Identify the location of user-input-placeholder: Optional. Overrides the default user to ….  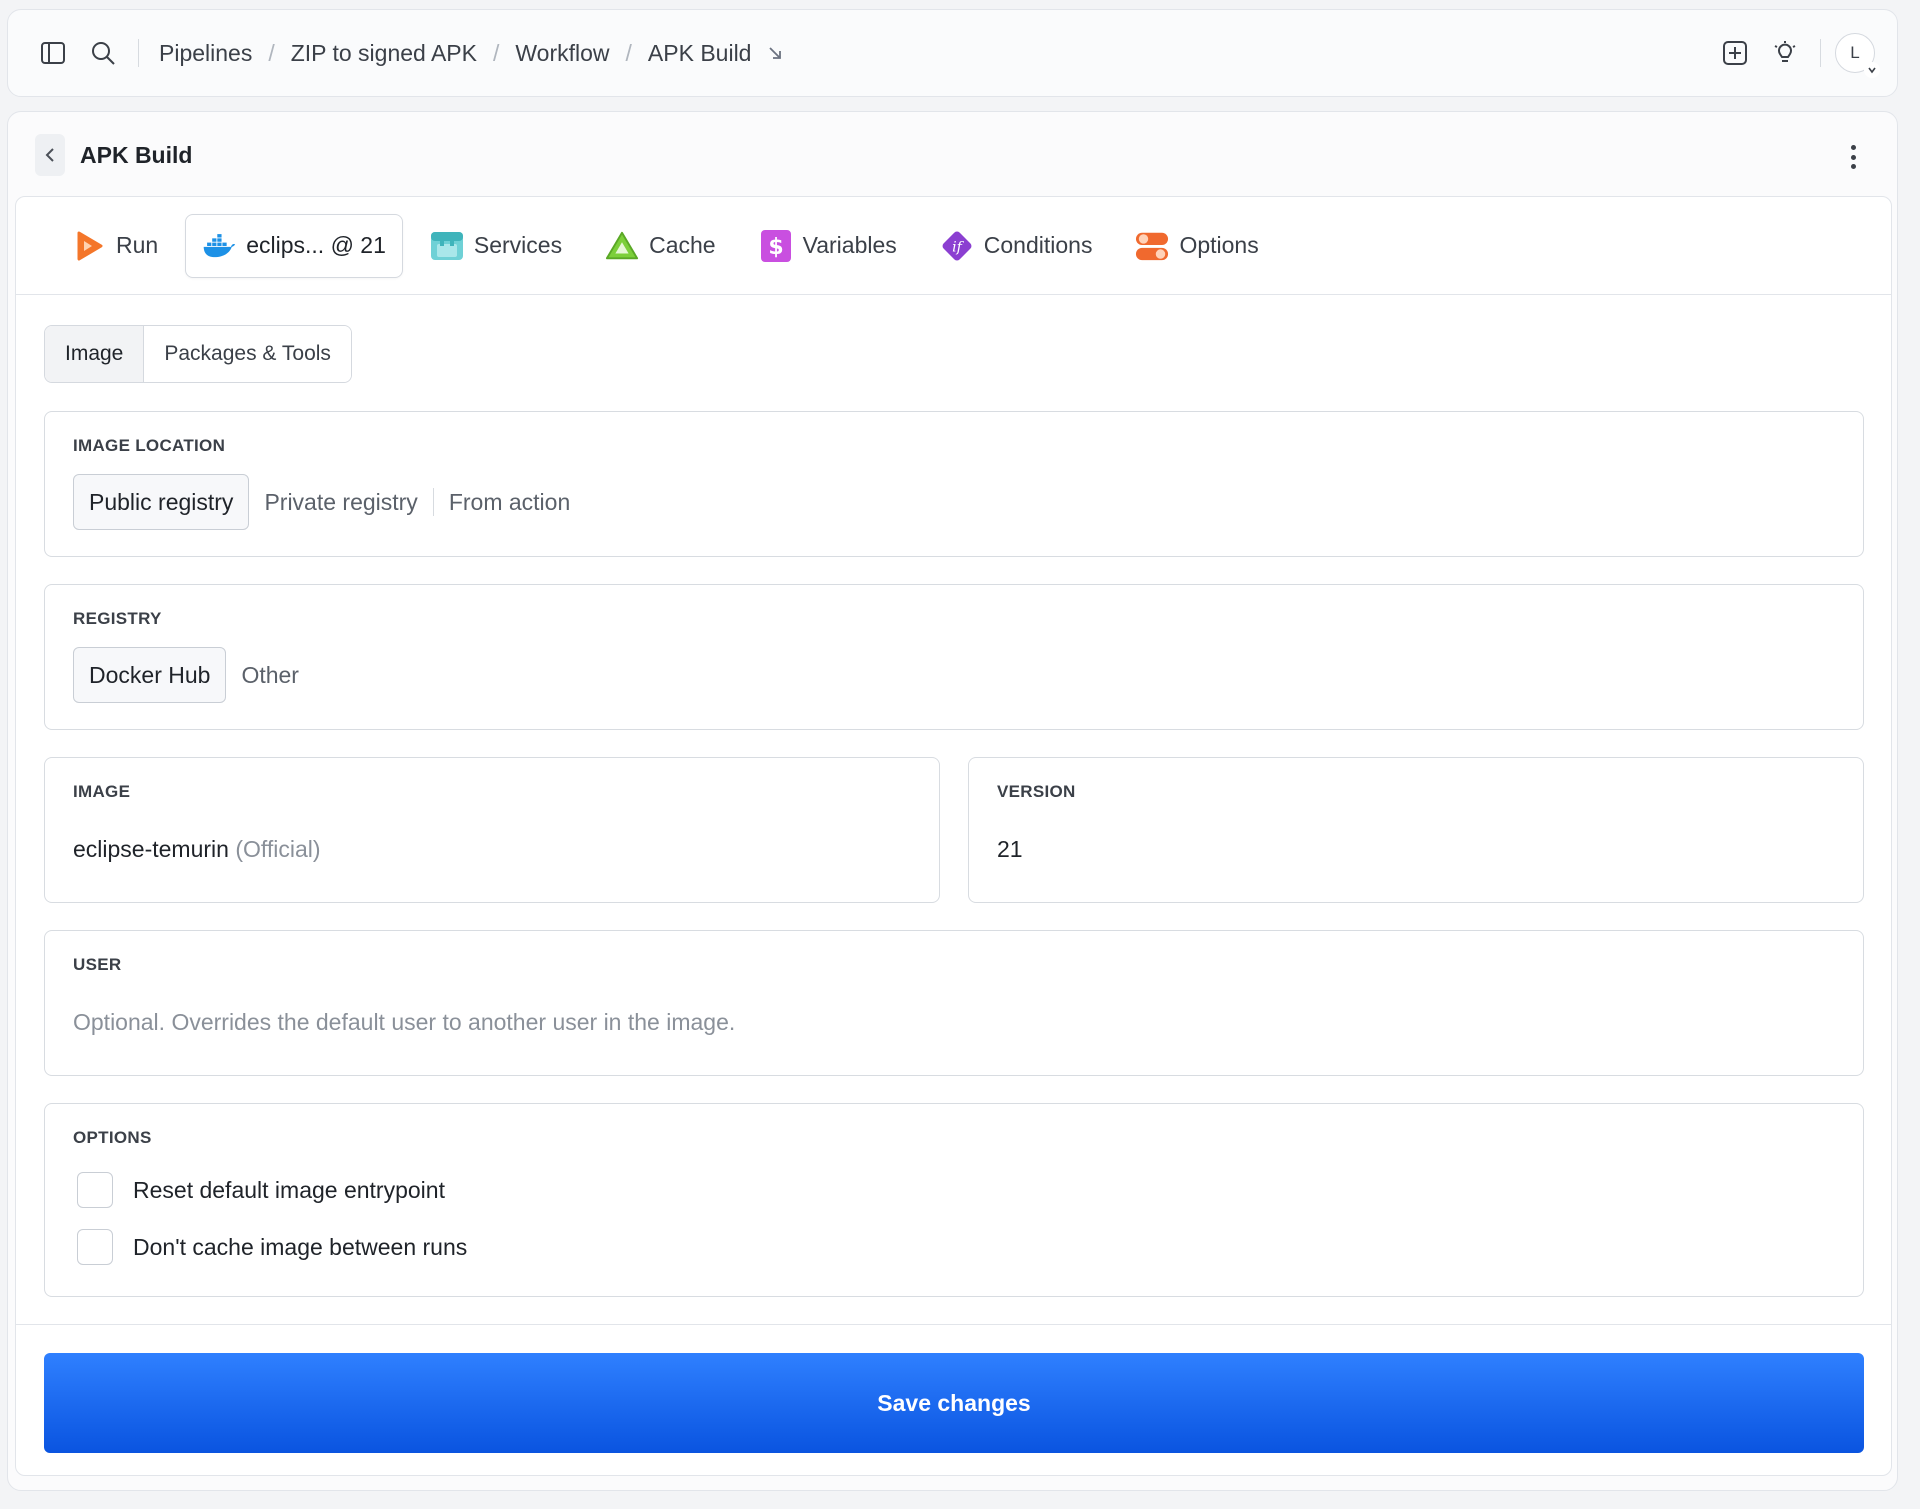
(404, 1022).